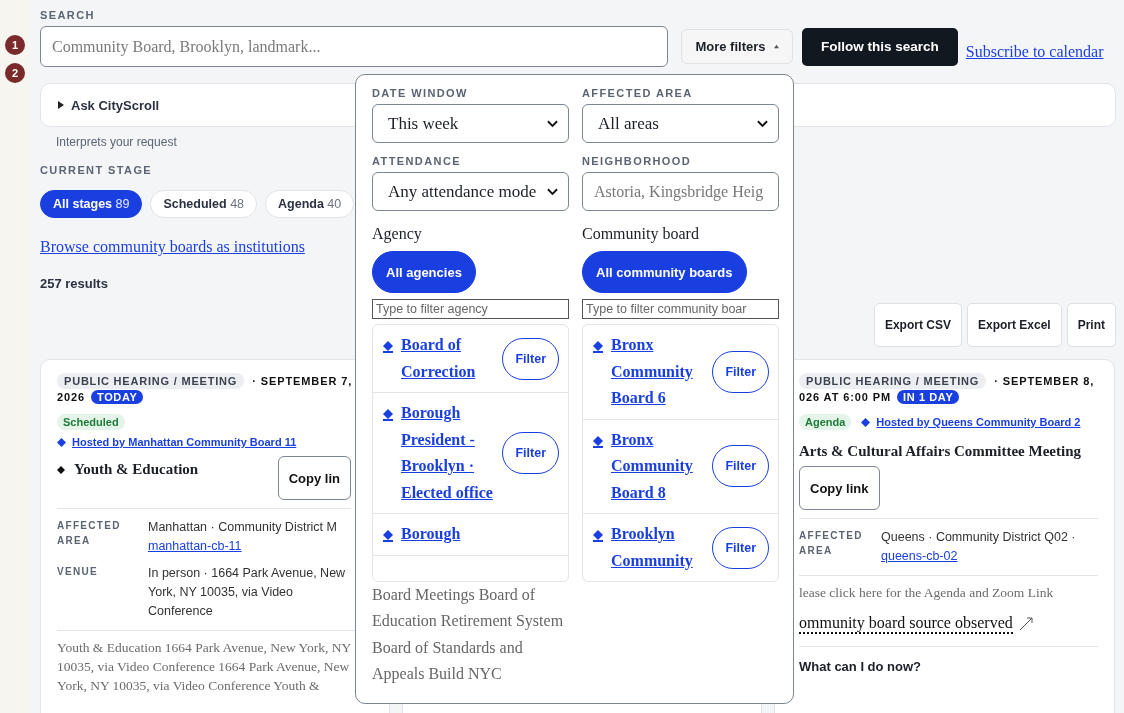 The image size is (1124, 713). Describe the element at coordinates (302, 381) in the screenshot. I see `event-date: · SEPTEMBER 7,` at that location.